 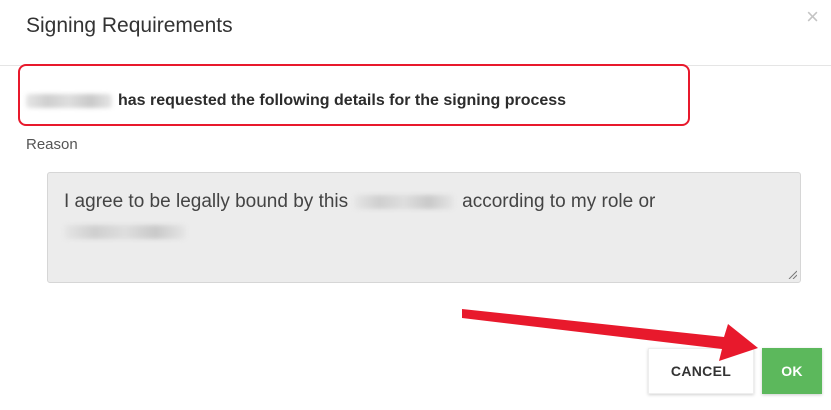 I want to click on cancel-button: CANCEL, so click(x=701, y=371).